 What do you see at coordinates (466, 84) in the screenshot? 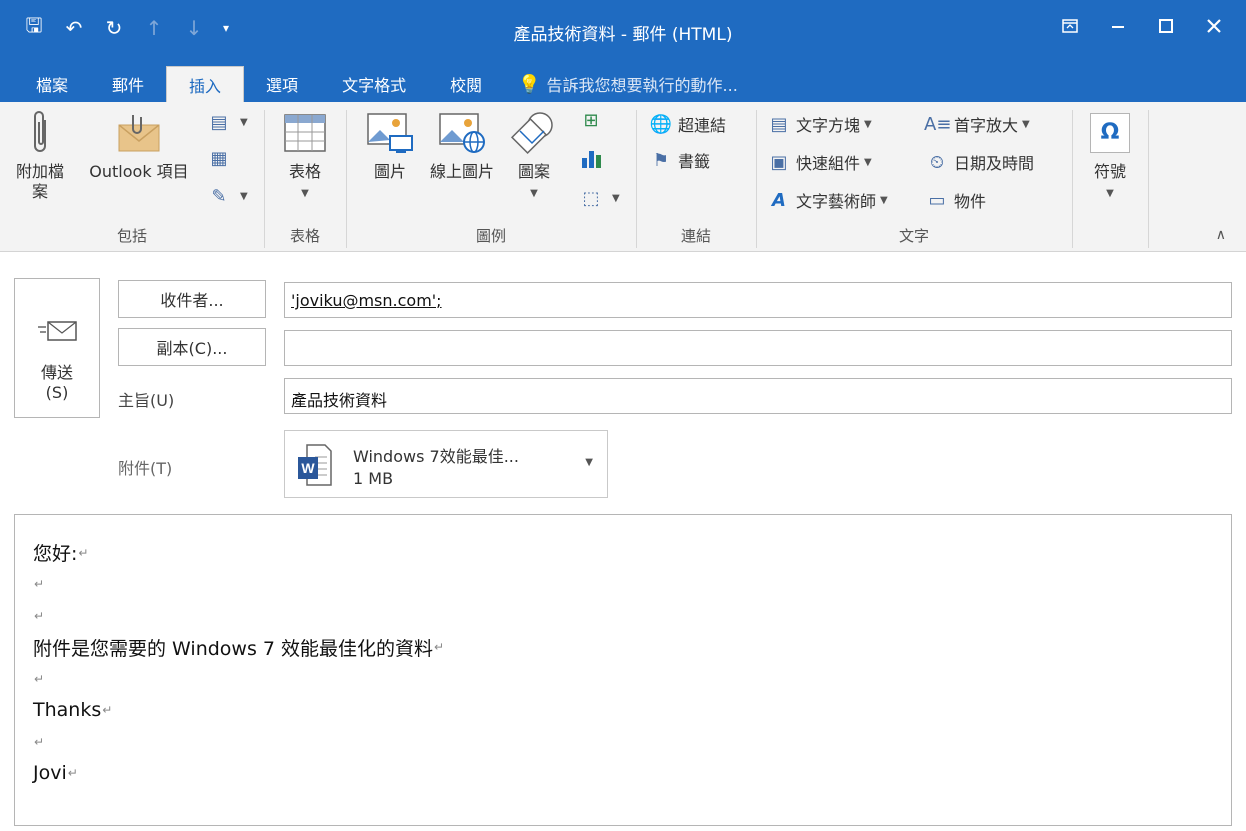
I see `tab-review: 校閱` at bounding box center [466, 84].